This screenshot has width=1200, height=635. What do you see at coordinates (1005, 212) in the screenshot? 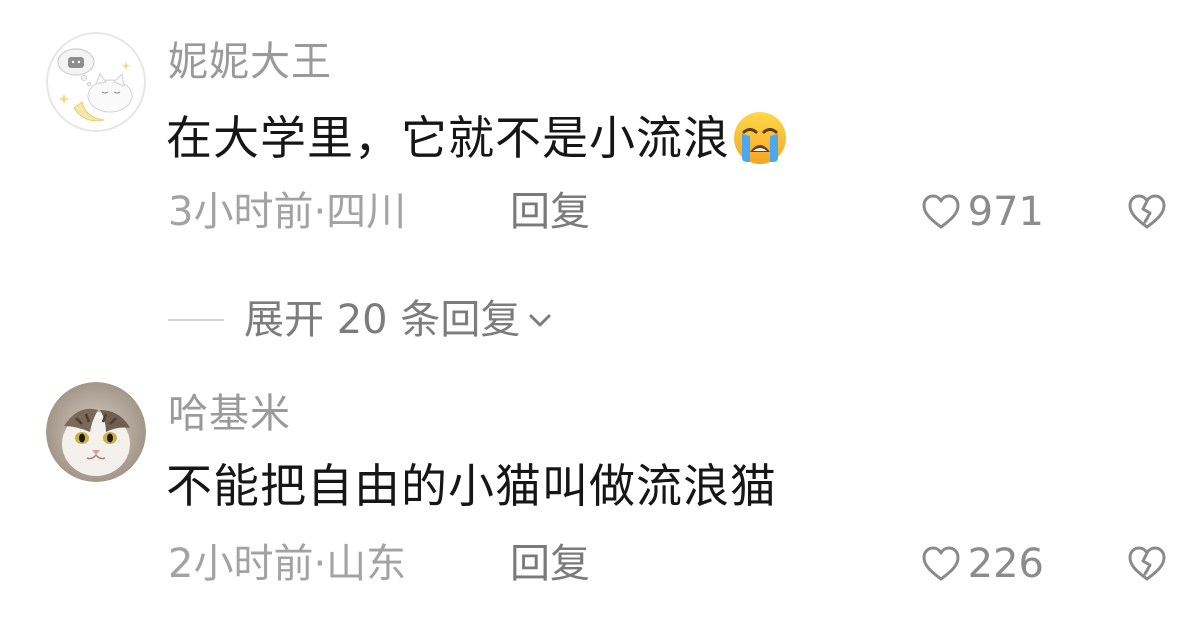
I see `like-count: 971` at bounding box center [1005, 212].